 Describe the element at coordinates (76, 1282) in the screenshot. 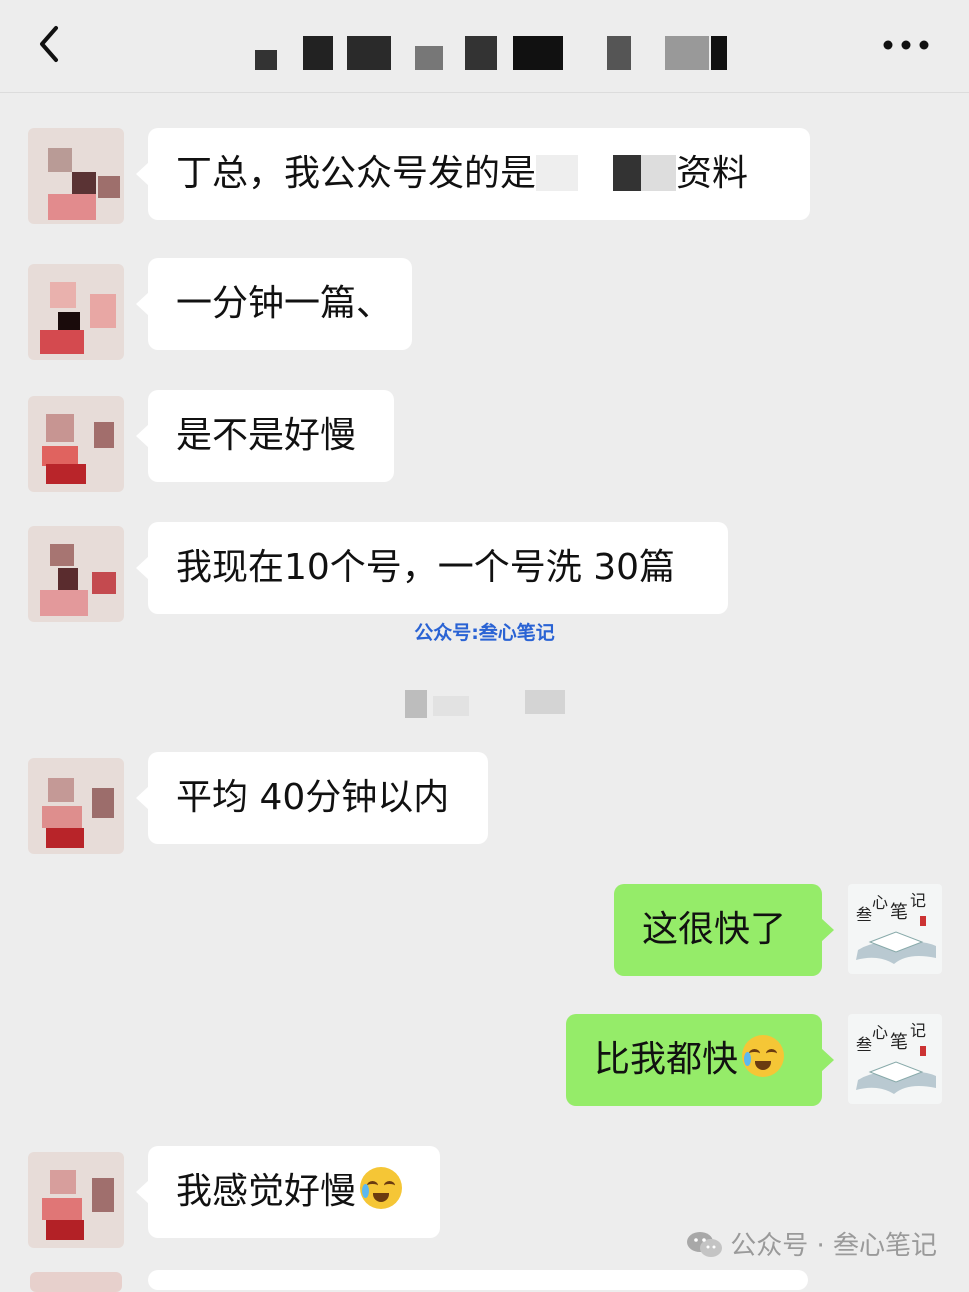

I see `contact-avatar-partial` at that location.